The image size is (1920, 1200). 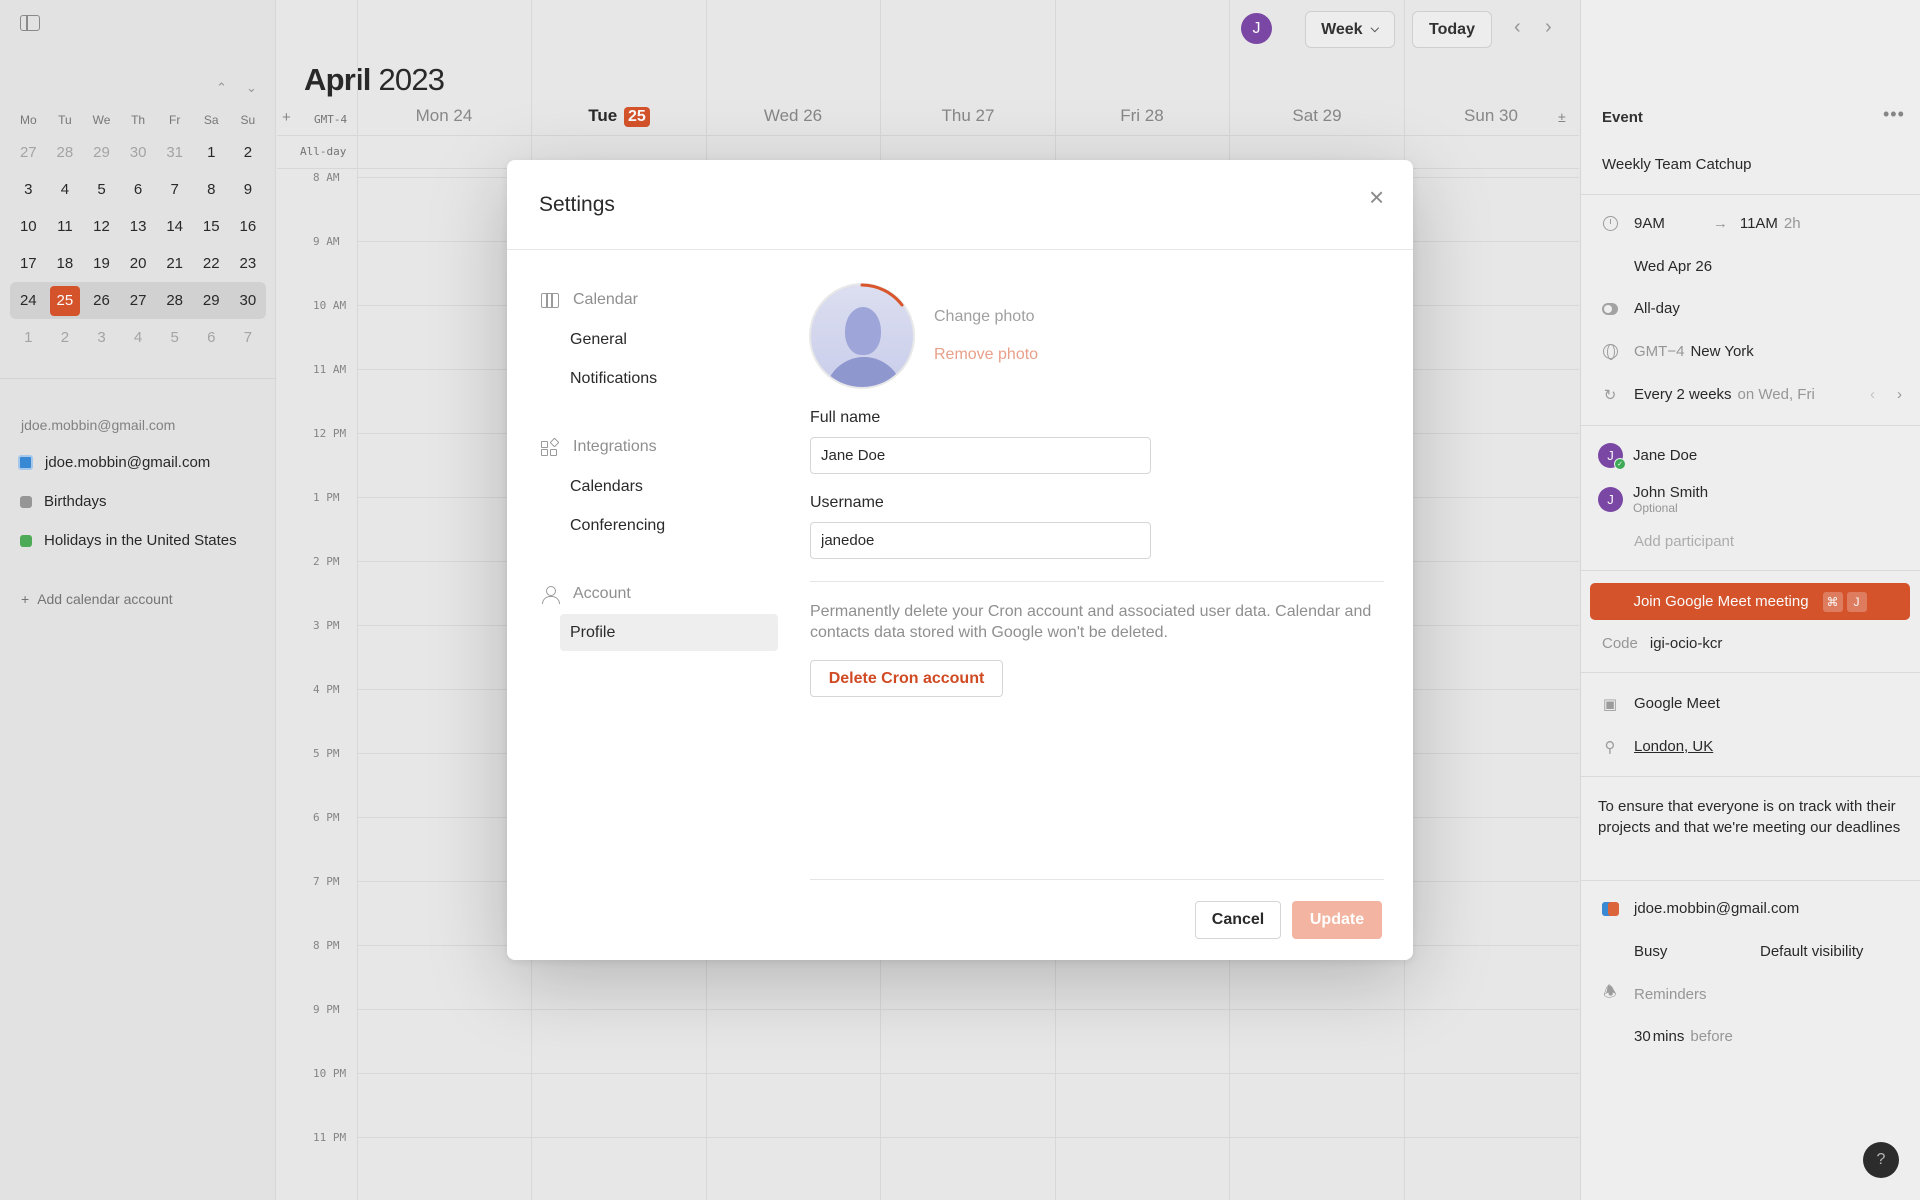 I want to click on settings-title: Settings, so click(x=577, y=204).